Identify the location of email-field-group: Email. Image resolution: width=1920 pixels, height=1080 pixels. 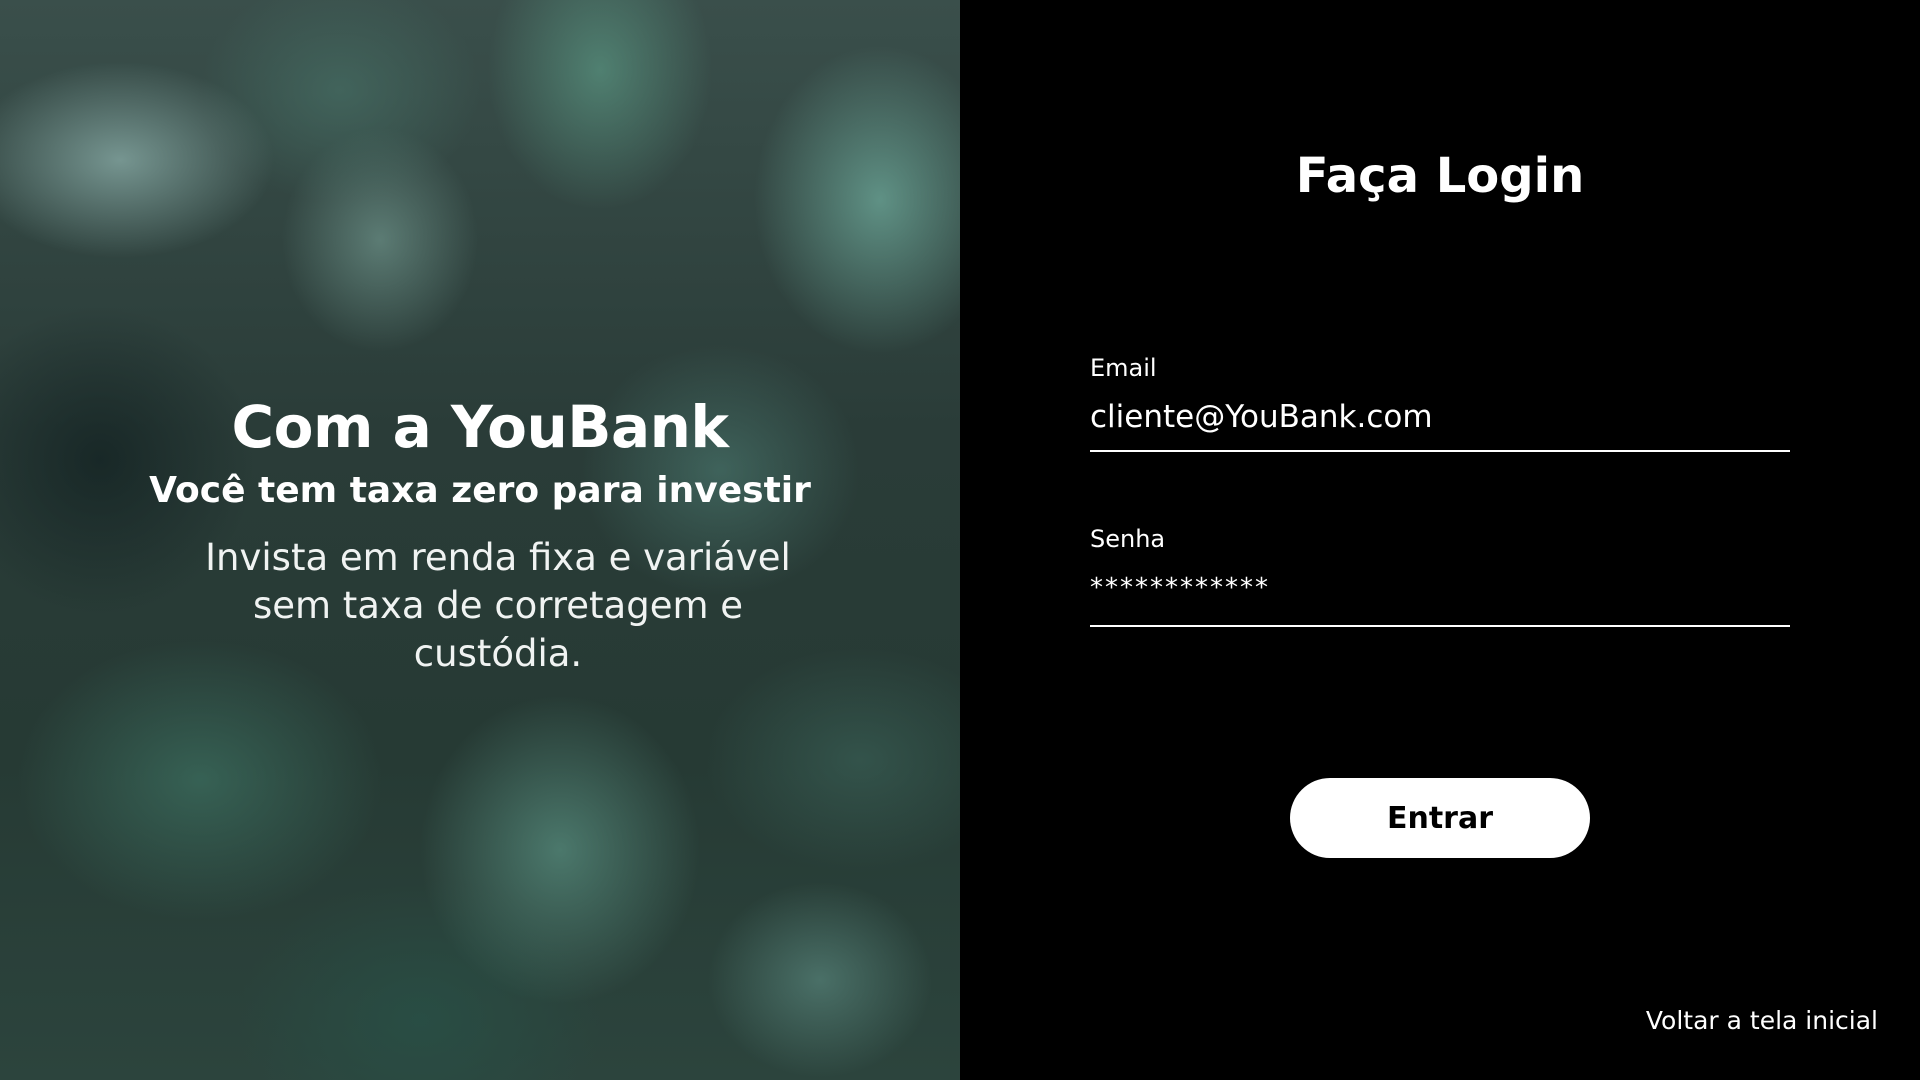
(1440, 402).